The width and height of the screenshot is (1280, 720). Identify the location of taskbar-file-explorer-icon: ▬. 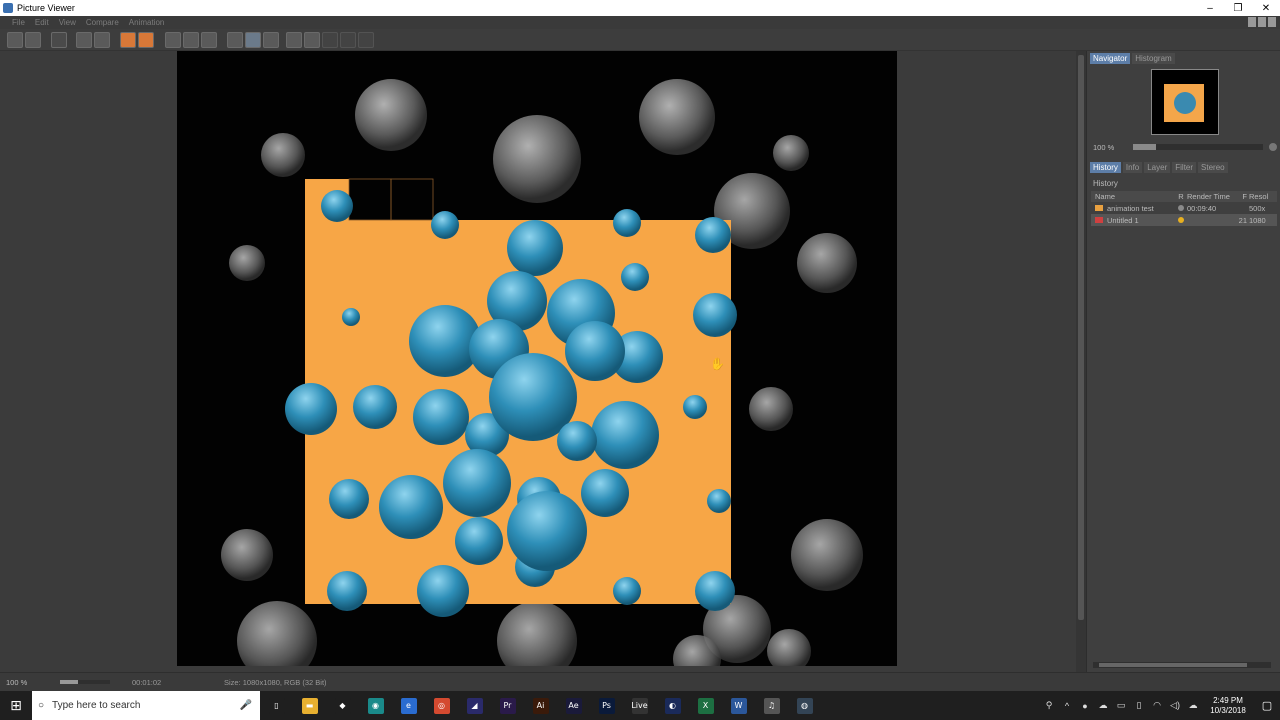
(309, 705).